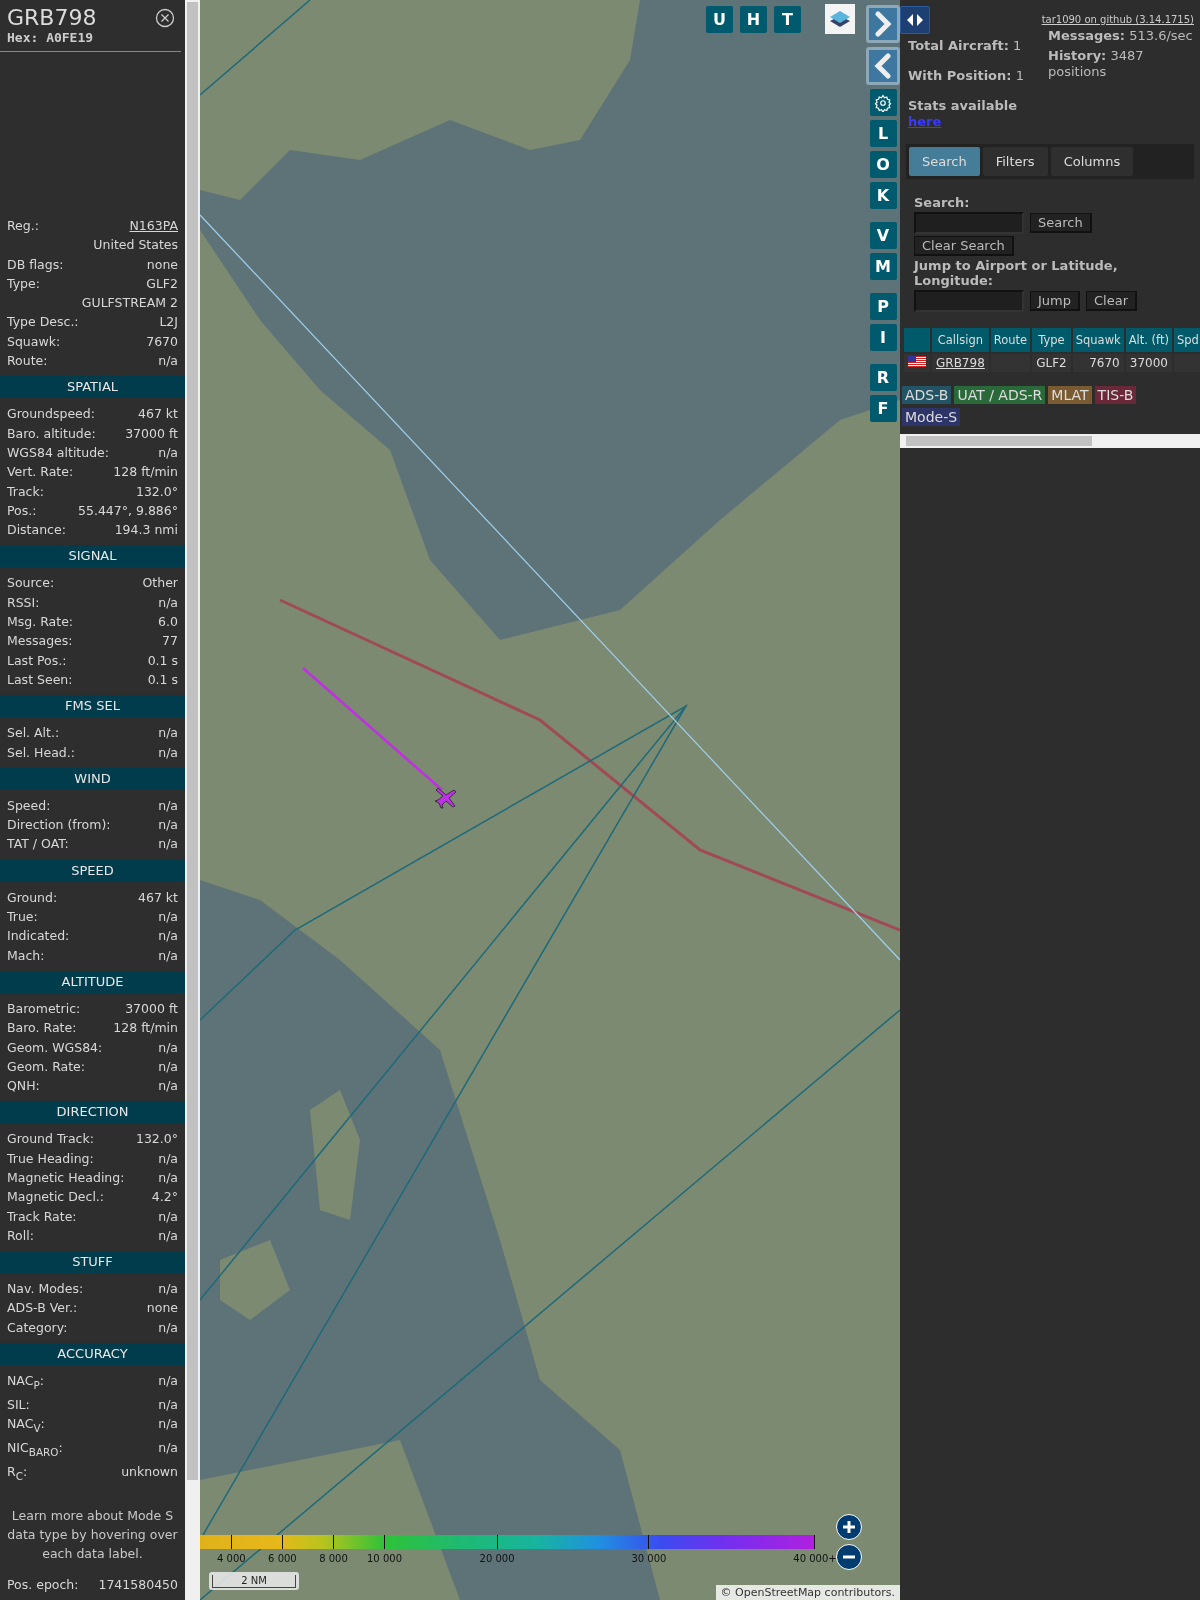 This screenshot has width=1200, height=1600. I want to click on detail-label: Groundspeed:, so click(51, 414).